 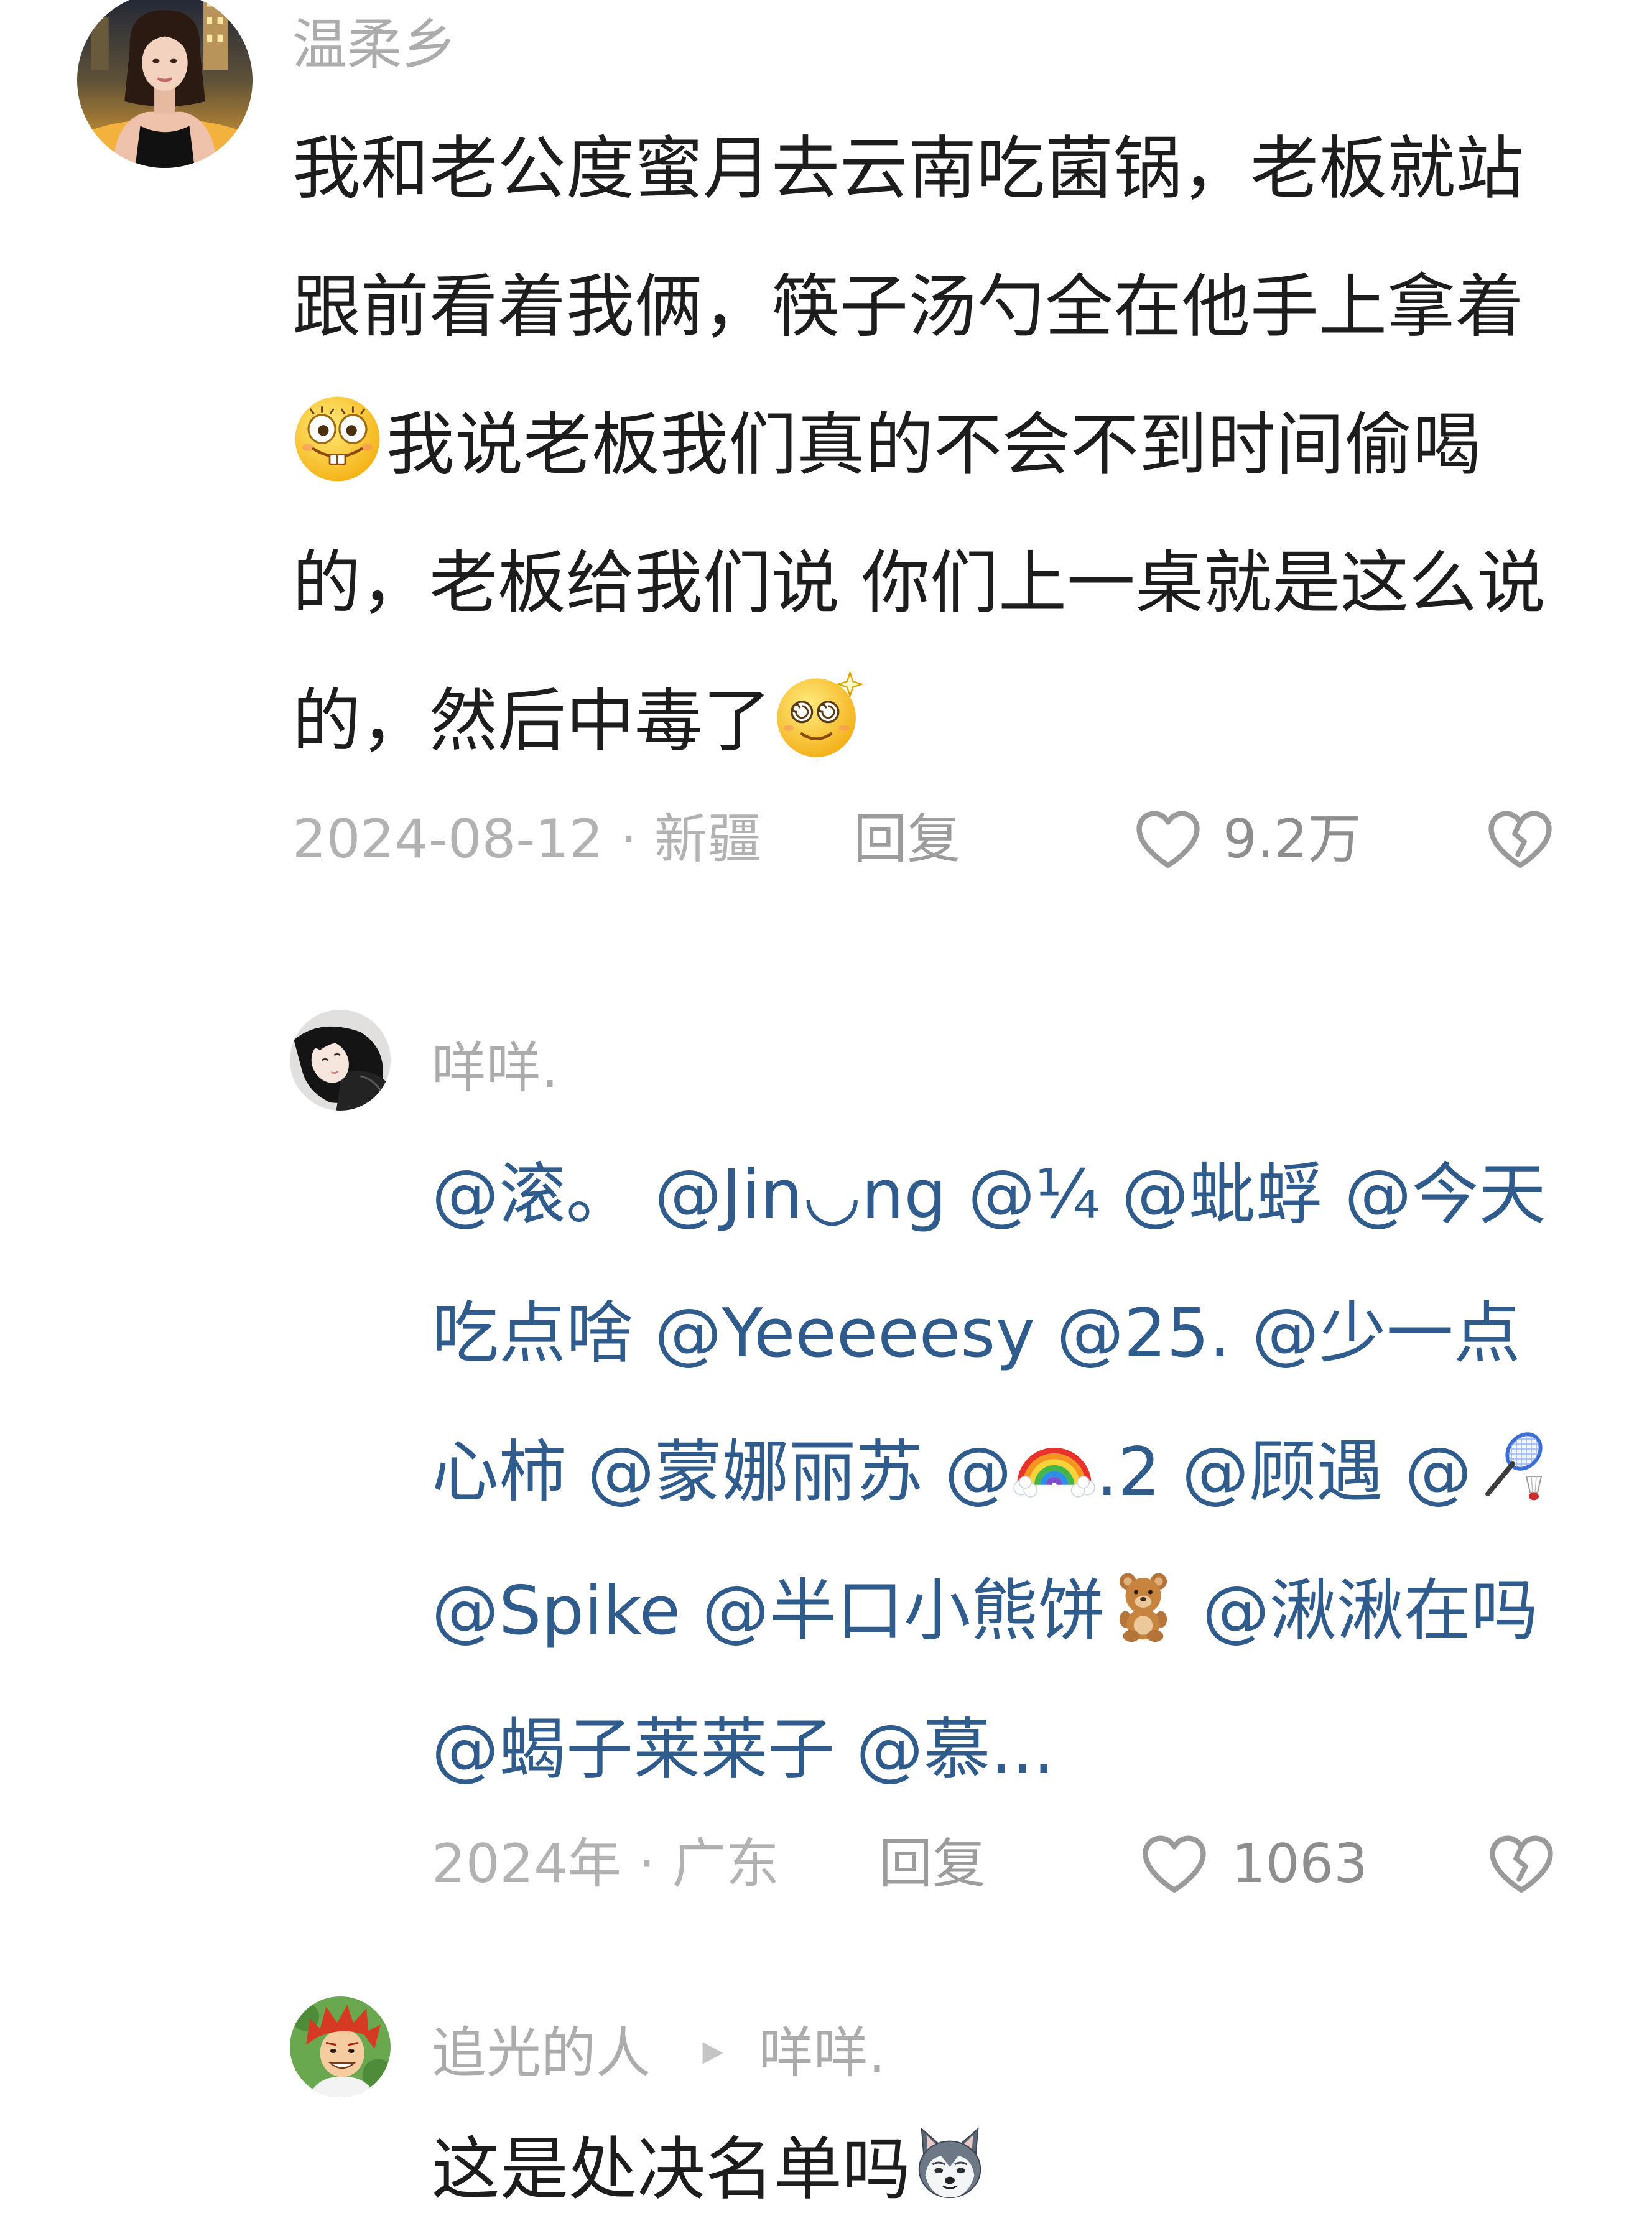 I want to click on dizzy-face-emoji-icon, so click(x=818, y=715).